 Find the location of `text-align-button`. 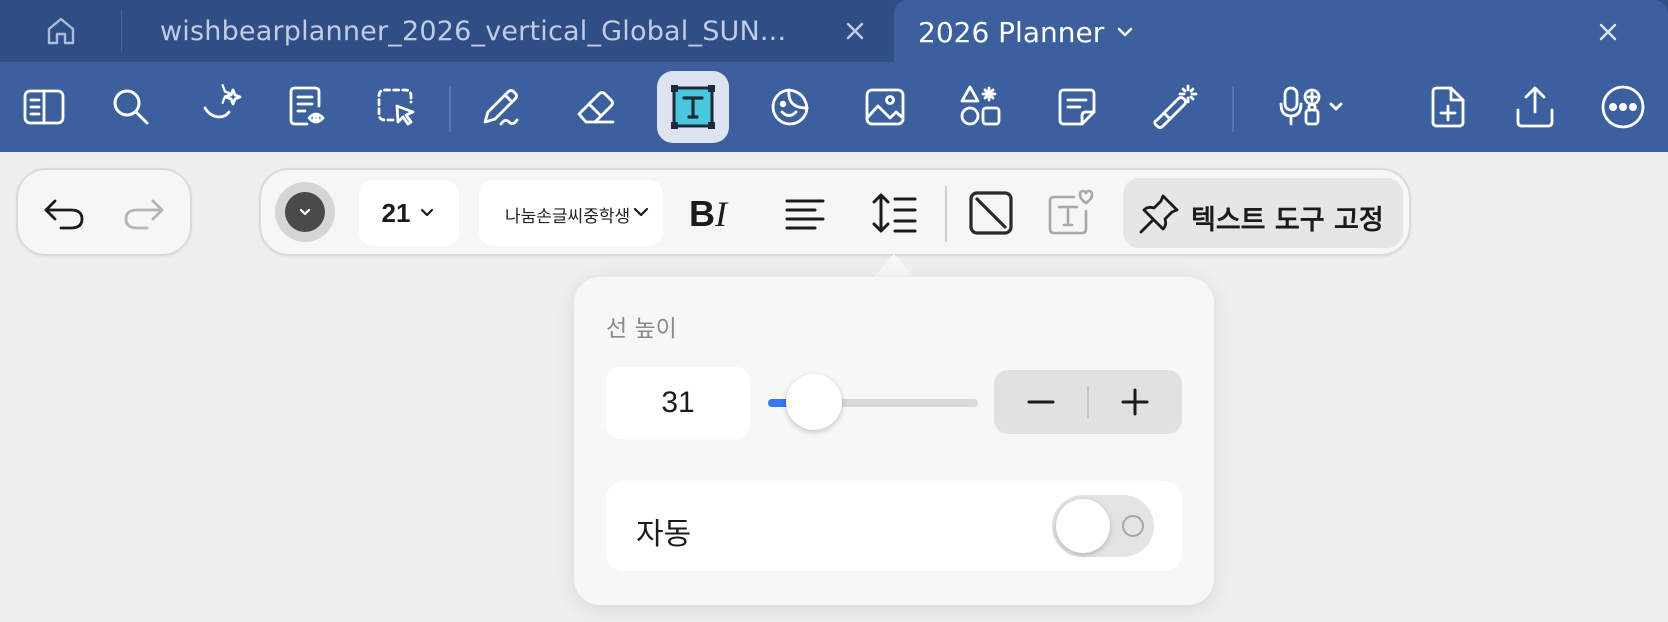

text-align-button is located at coordinates (805, 213).